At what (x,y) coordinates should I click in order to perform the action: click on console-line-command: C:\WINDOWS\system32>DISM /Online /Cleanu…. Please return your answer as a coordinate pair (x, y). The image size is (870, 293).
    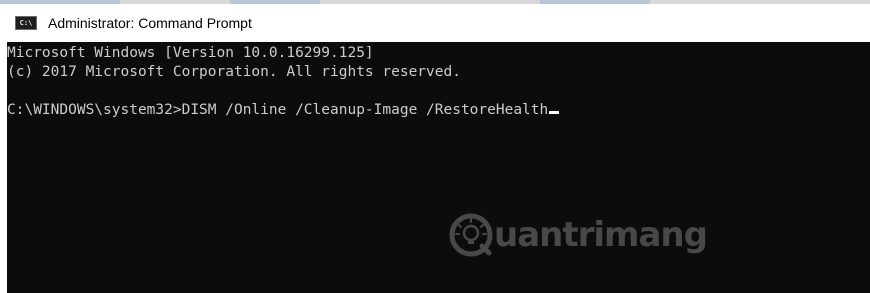
    Looking at the image, I should click on (283, 110).